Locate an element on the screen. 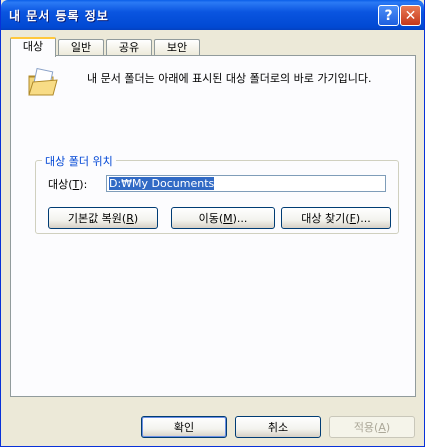  restore-default-button: 기본값 복원(R) is located at coordinates (103, 218).